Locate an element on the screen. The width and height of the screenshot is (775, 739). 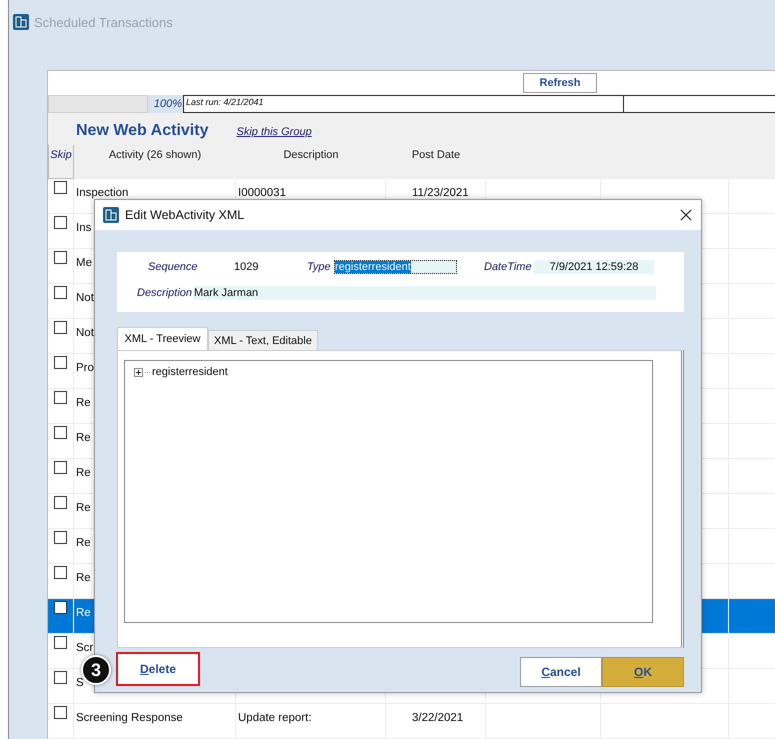
table-cell: Inspection is located at coordinates (102, 193).